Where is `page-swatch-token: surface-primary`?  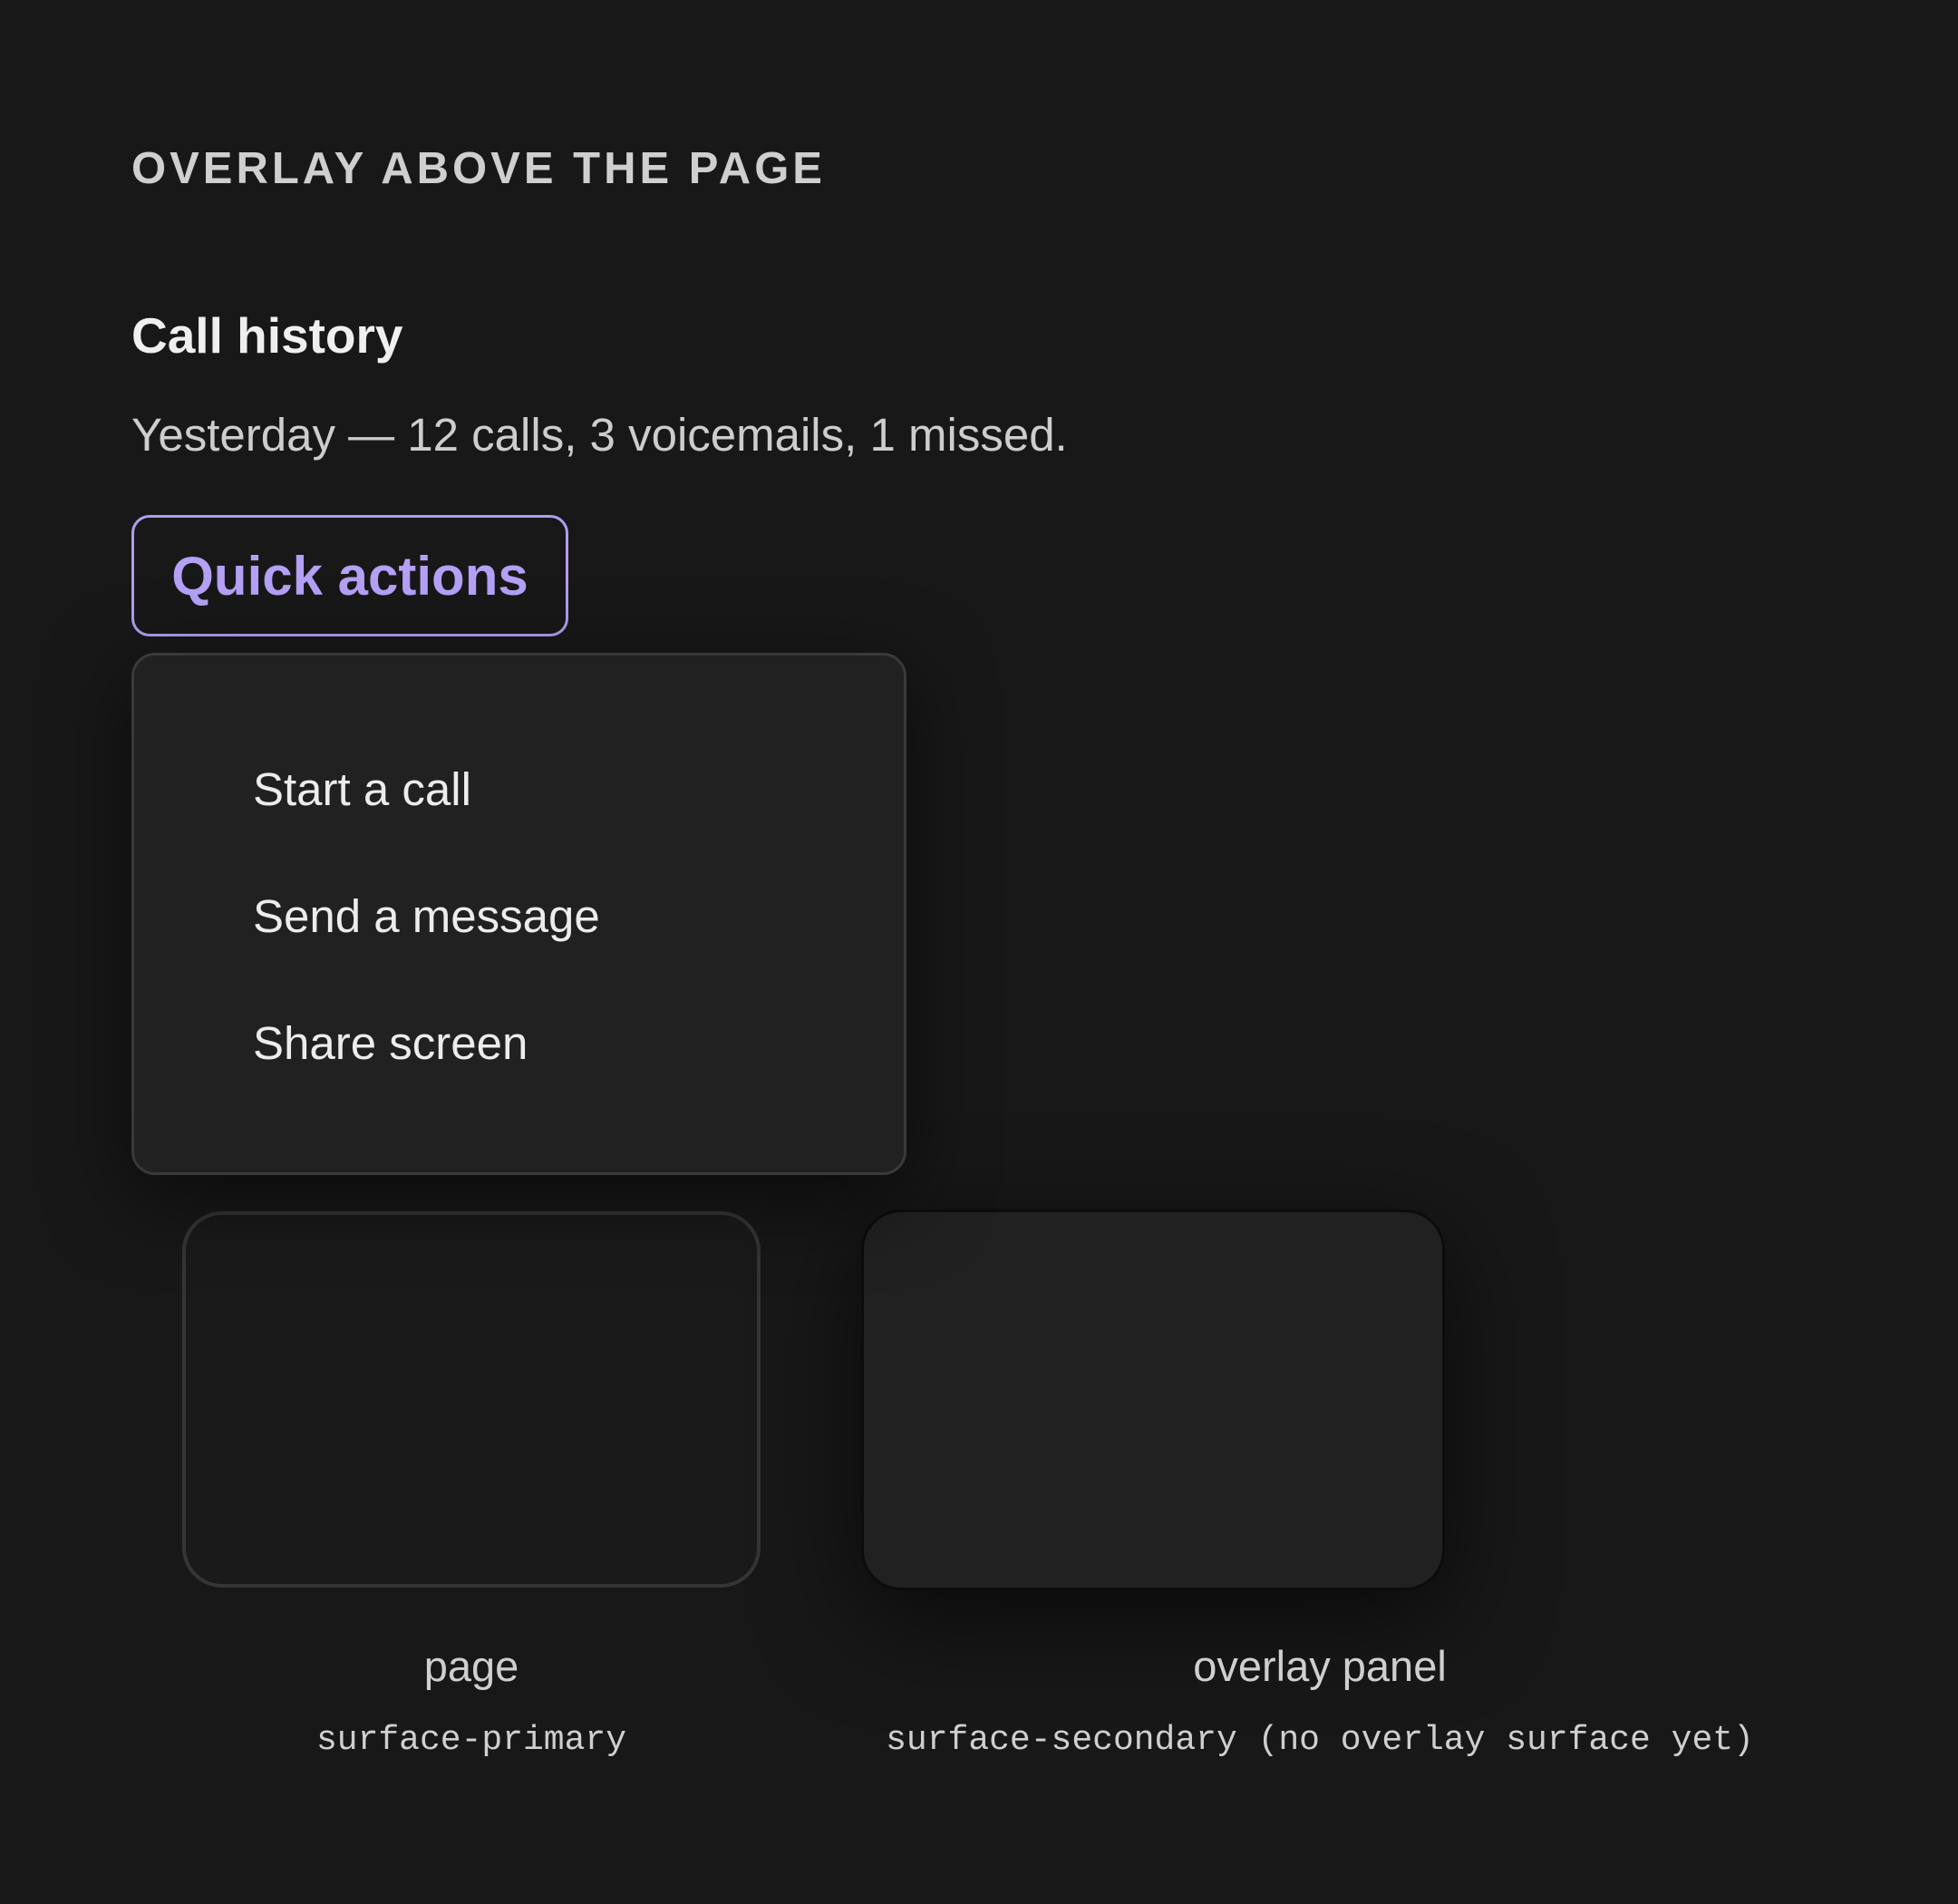
page-swatch-token: surface-primary is located at coordinates (471, 1740).